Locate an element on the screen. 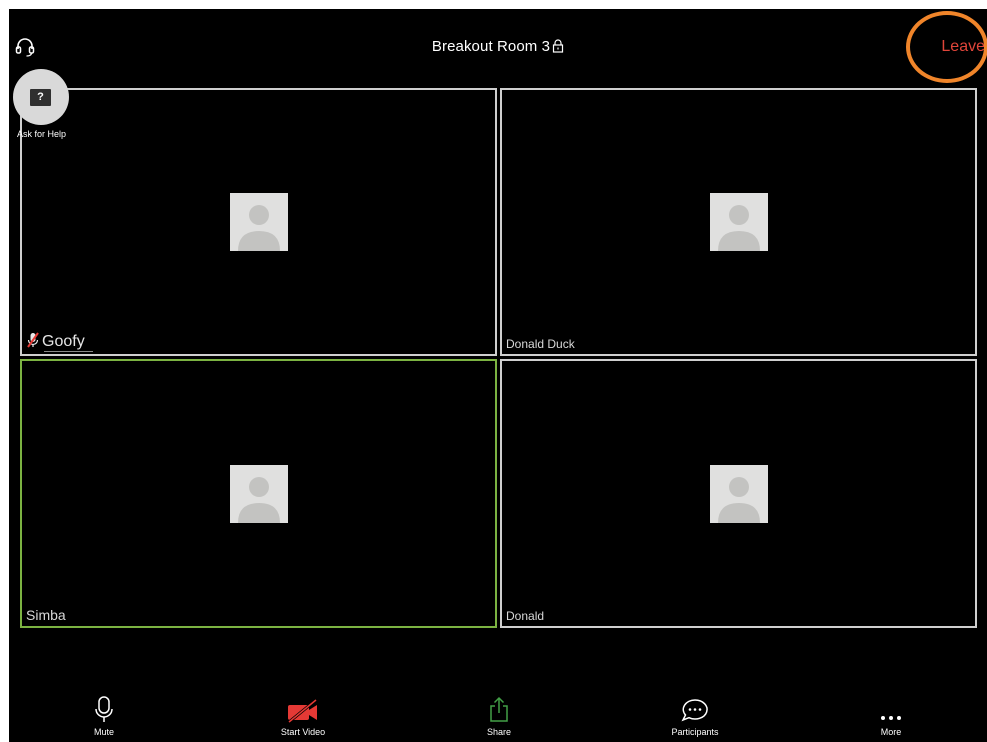 The image size is (987, 742). chat-bubble-icon is located at coordinates (694, 710).